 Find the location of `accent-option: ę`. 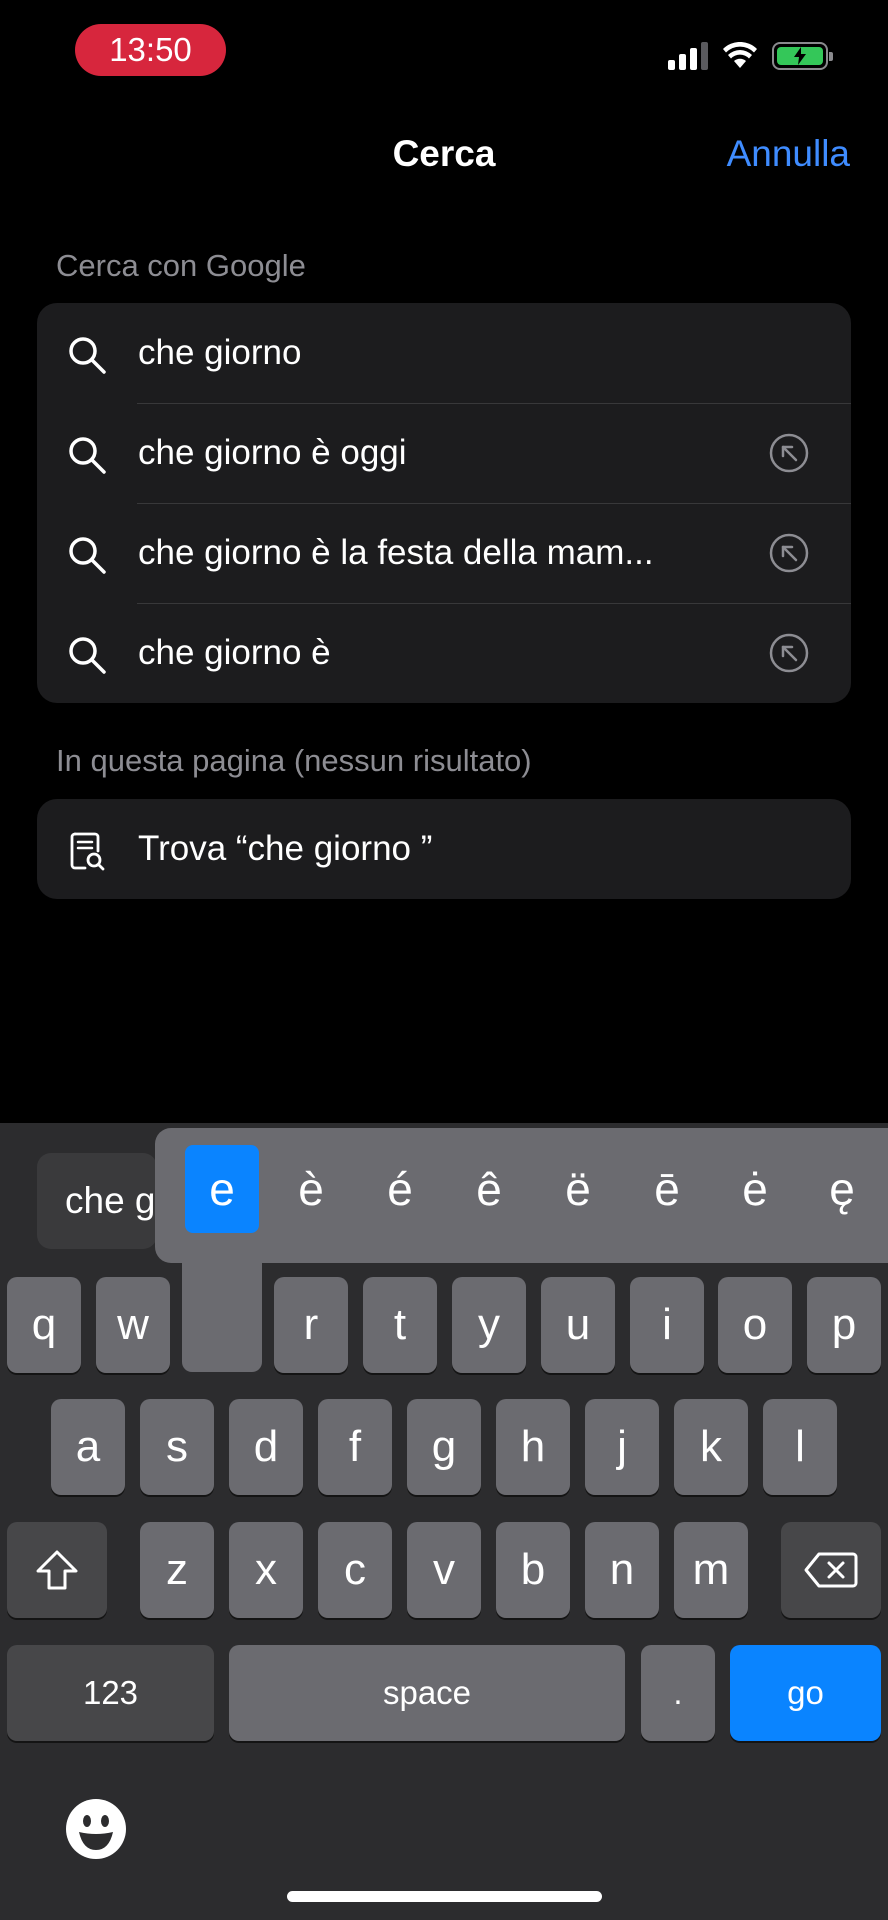

accent-option: ę is located at coordinates (842, 1189).